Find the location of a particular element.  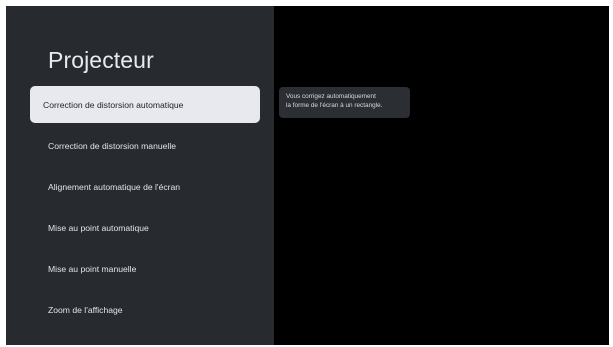

menu-item-alignement-automatique-ecran: Alignement automatique de l'écran is located at coordinates (145, 186).